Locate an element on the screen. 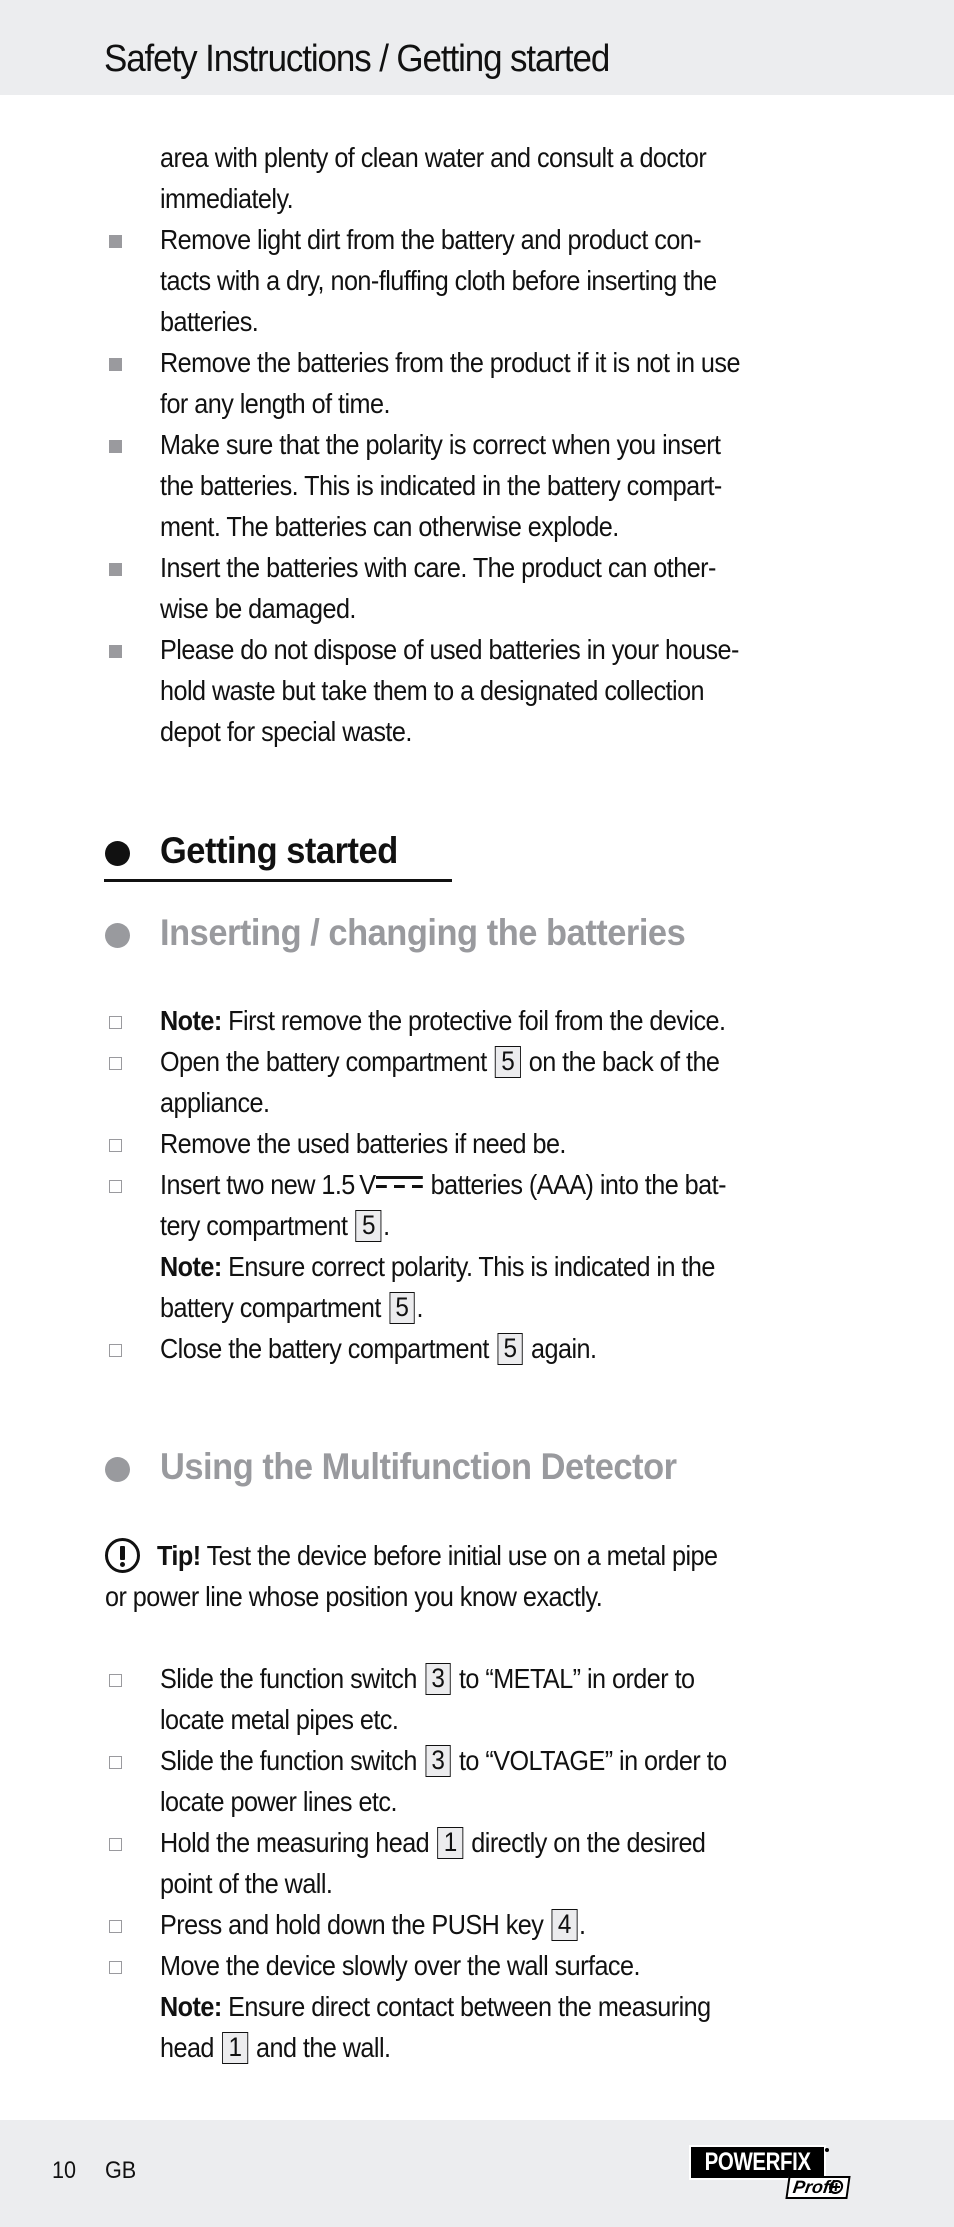 The height and width of the screenshot is (2227, 954). using-step-1-post: to “METAL” in order to is located at coordinates (576, 1678).